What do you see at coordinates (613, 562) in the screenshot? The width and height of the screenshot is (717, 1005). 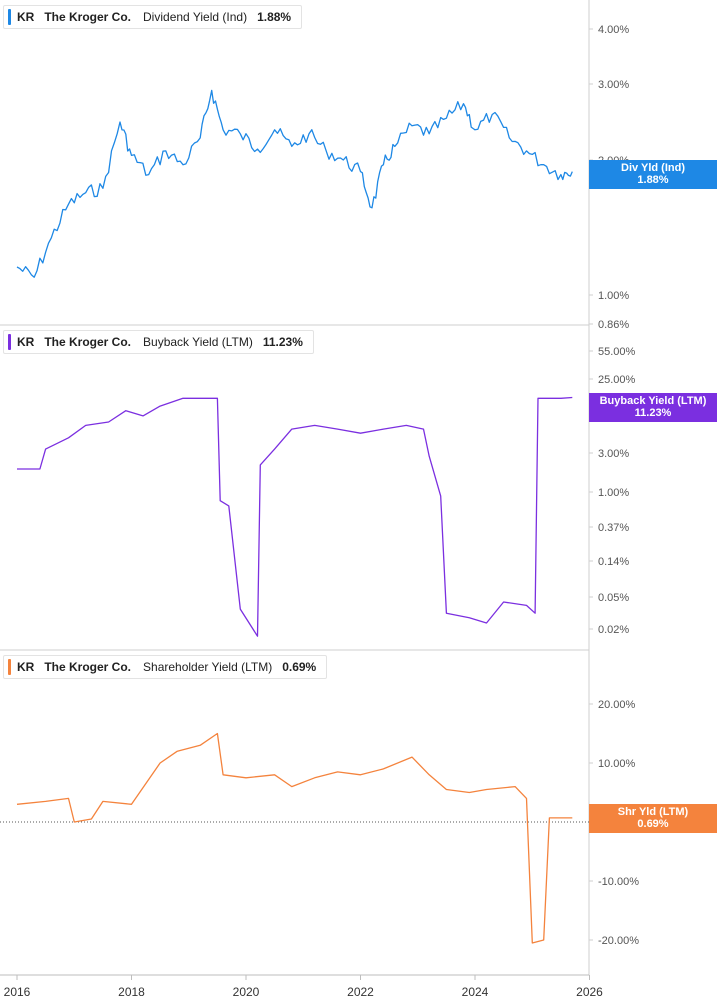 I see `y-tick-label: 0.14%` at bounding box center [613, 562].